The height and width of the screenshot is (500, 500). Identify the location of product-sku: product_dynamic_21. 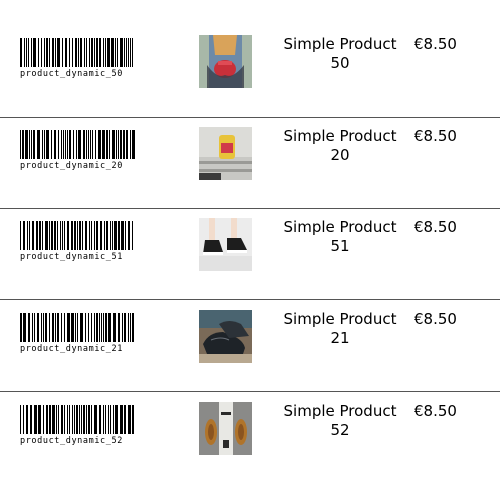
(71, 349).